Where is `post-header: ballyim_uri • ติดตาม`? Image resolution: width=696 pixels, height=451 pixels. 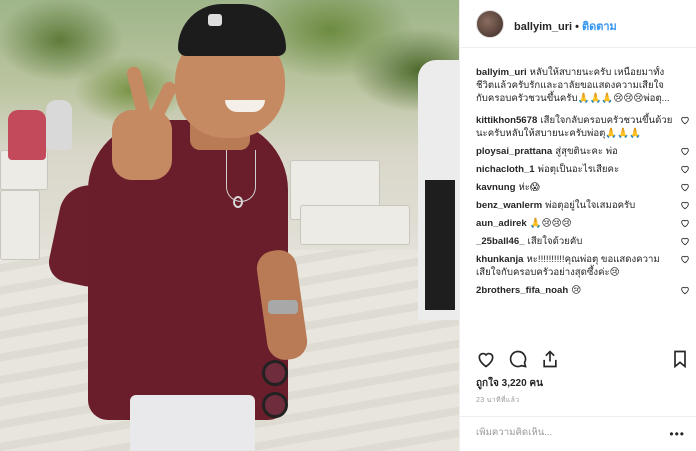
post-header: ballyim_uri • ติดตาม is located at coordinates (578, 24).